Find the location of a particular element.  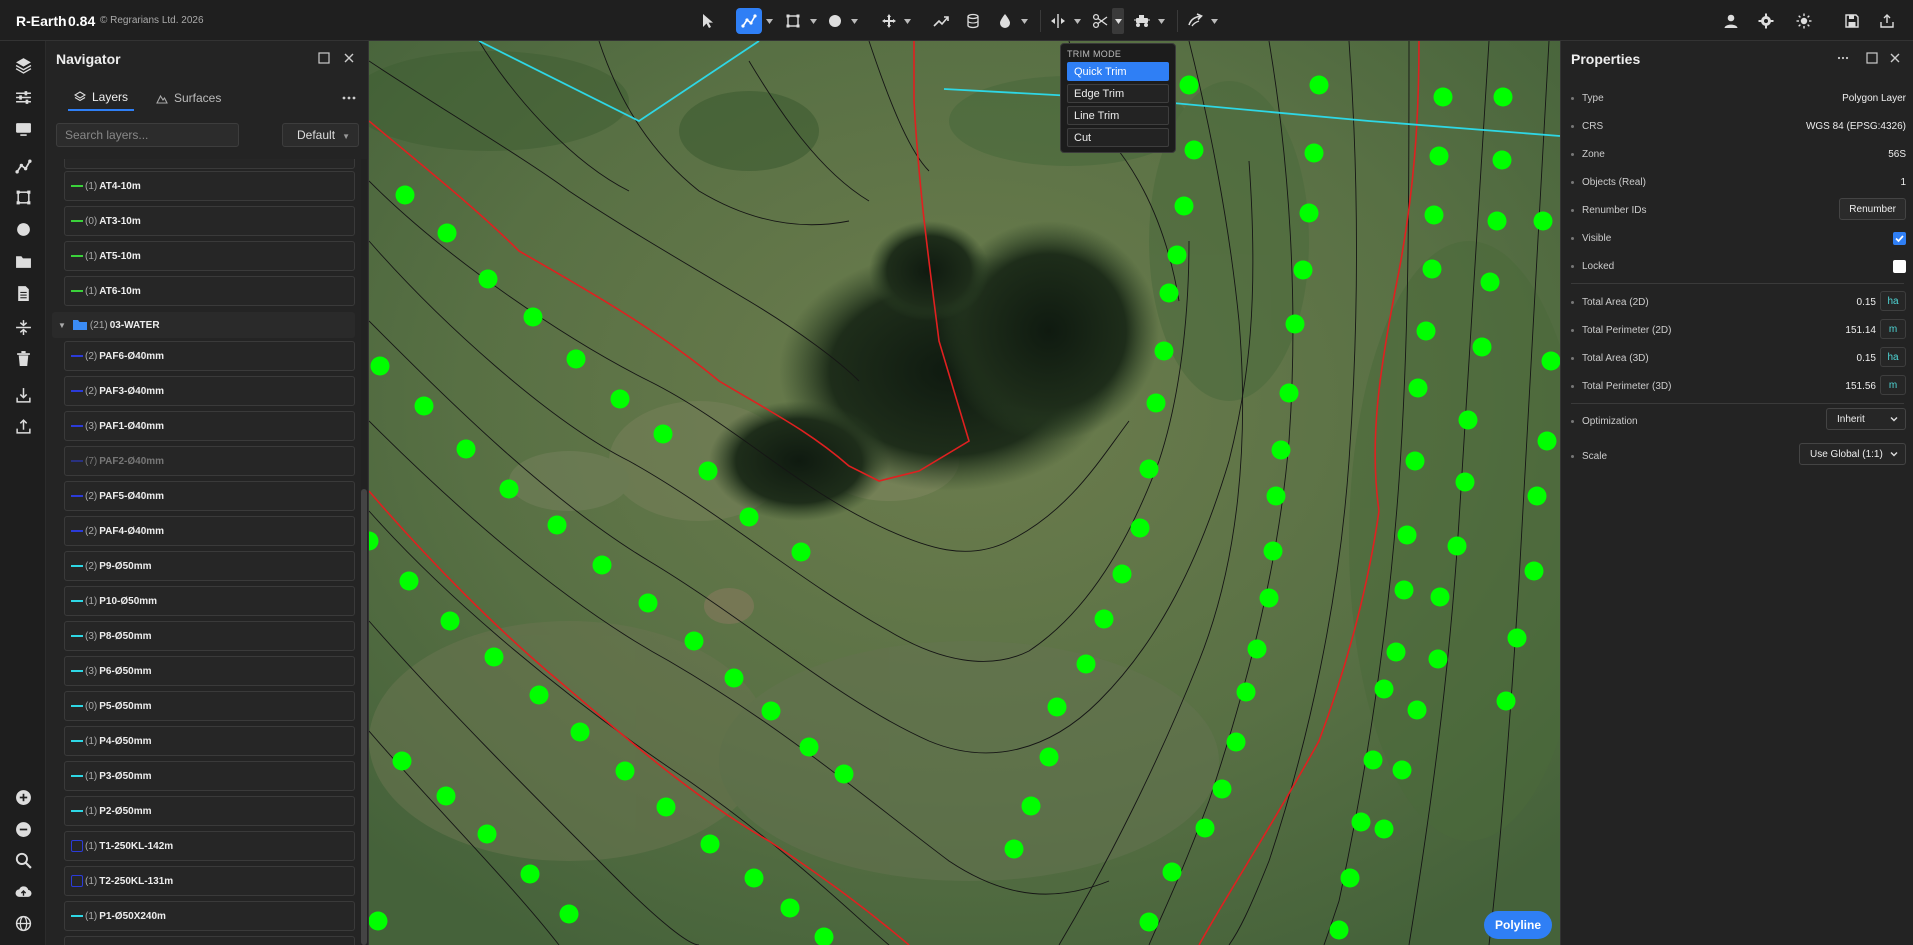

folder-panel-button is located at coordinates (23, 261).